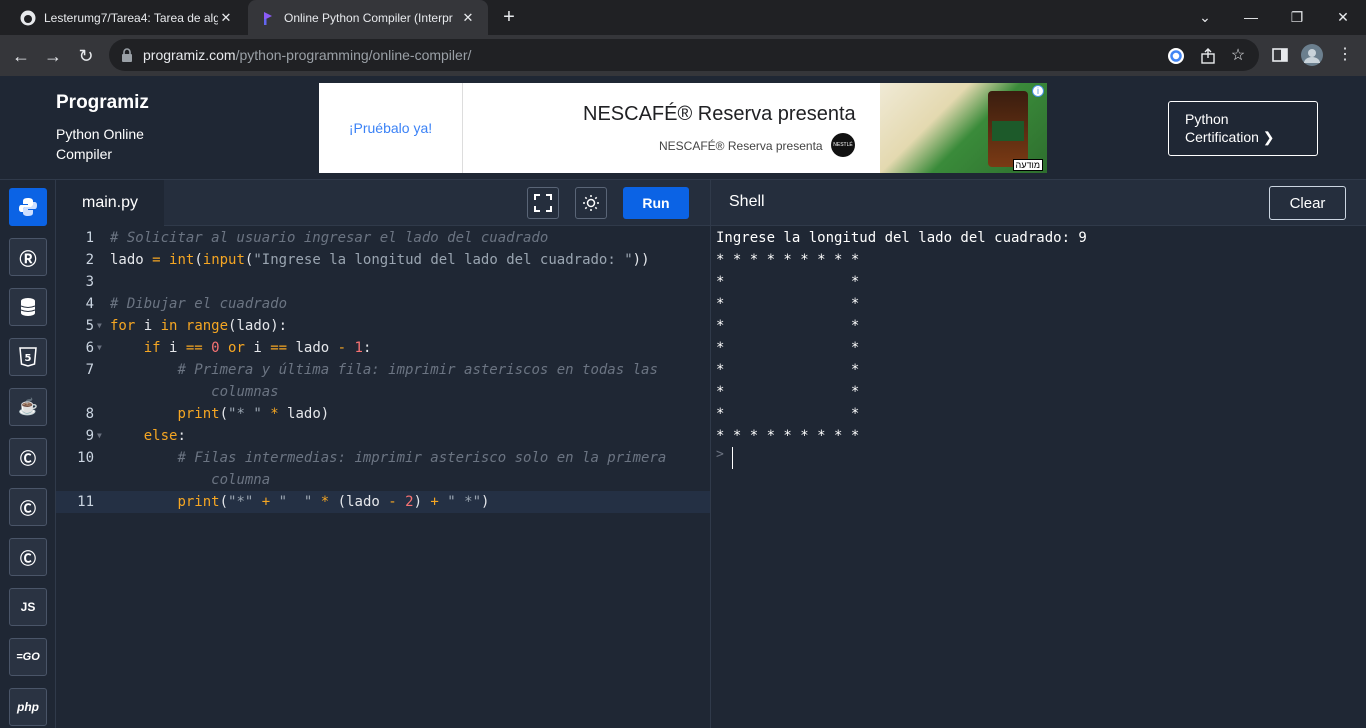  I want to click on code-line: 5 ▼ for i in range(lado):, so click(383, 326).